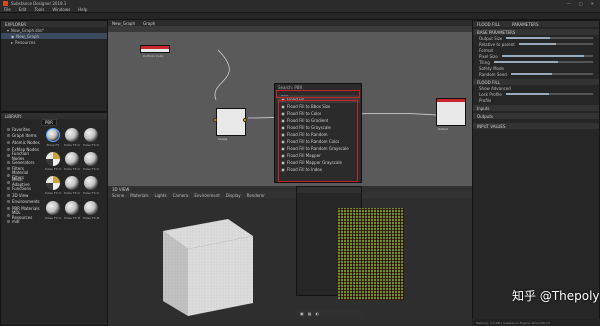 The image size is (600, 326). What do you see at coordinates (23, 9) in the screenshot?
I see `menu-edit: Edit` at bounding box center [23, 9].